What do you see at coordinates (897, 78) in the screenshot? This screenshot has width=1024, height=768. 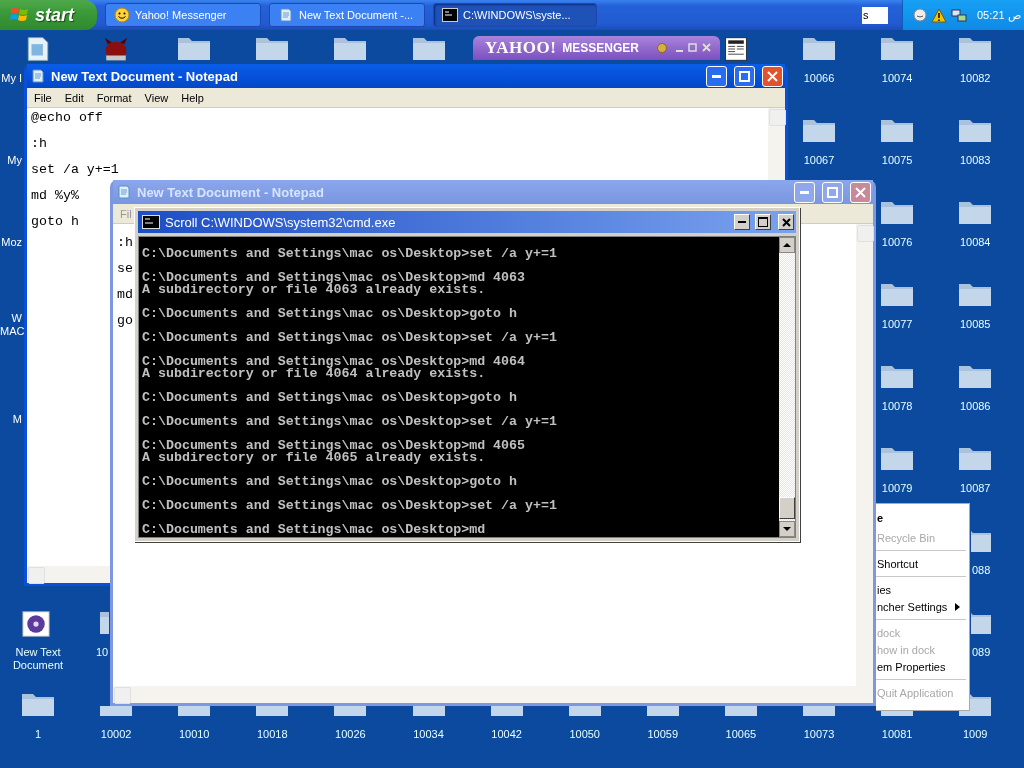 I see `icon-label: 10074` at bounding box center [897, 78].